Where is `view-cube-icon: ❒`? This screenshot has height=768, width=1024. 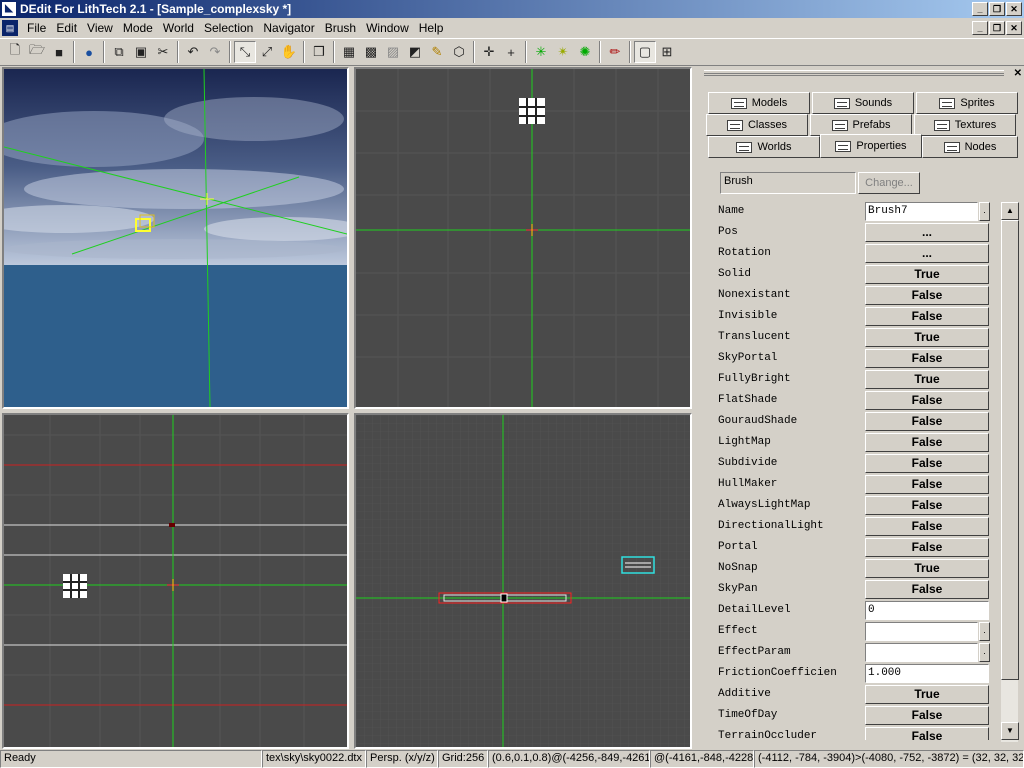
view-cube-icon: ❒ is located at coordinates (319, 52).